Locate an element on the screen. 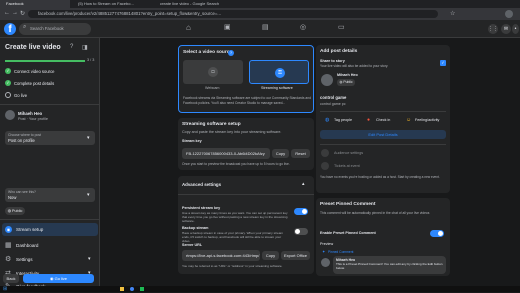  info-icon: ? is located at coordinates (231, 53).